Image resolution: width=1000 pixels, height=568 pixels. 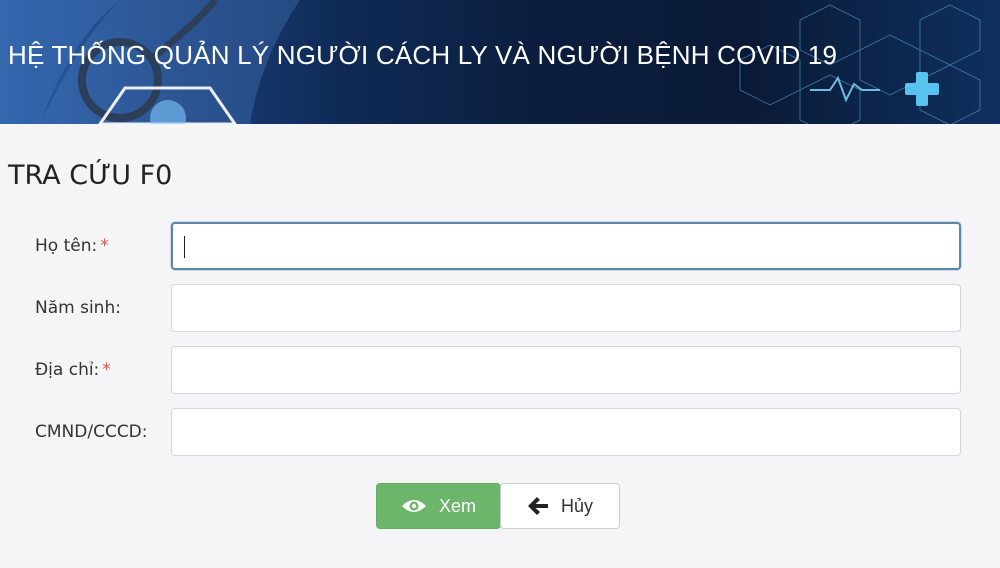 I want to click on arrow-left-icon, so click(x=538, y=506).